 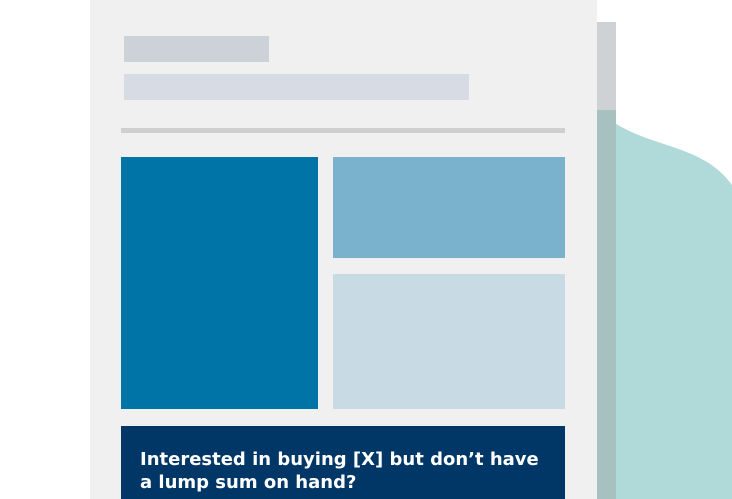 What do you see at coordinates (219, 283) in the screenshot?
I see `image-placeholder-main` at bounding box center [219, 283].